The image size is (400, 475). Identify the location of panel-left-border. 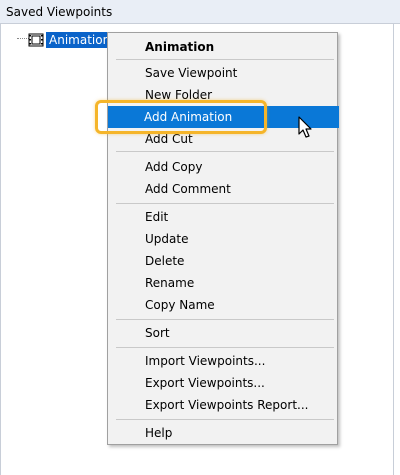
(0, 249).